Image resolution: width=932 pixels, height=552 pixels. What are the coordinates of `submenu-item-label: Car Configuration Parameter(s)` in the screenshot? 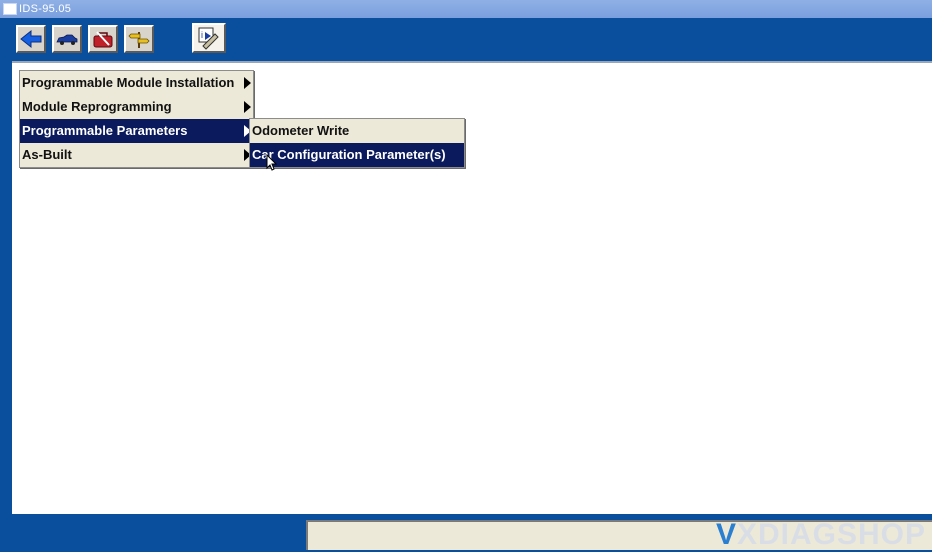 It's located at (349, 154).